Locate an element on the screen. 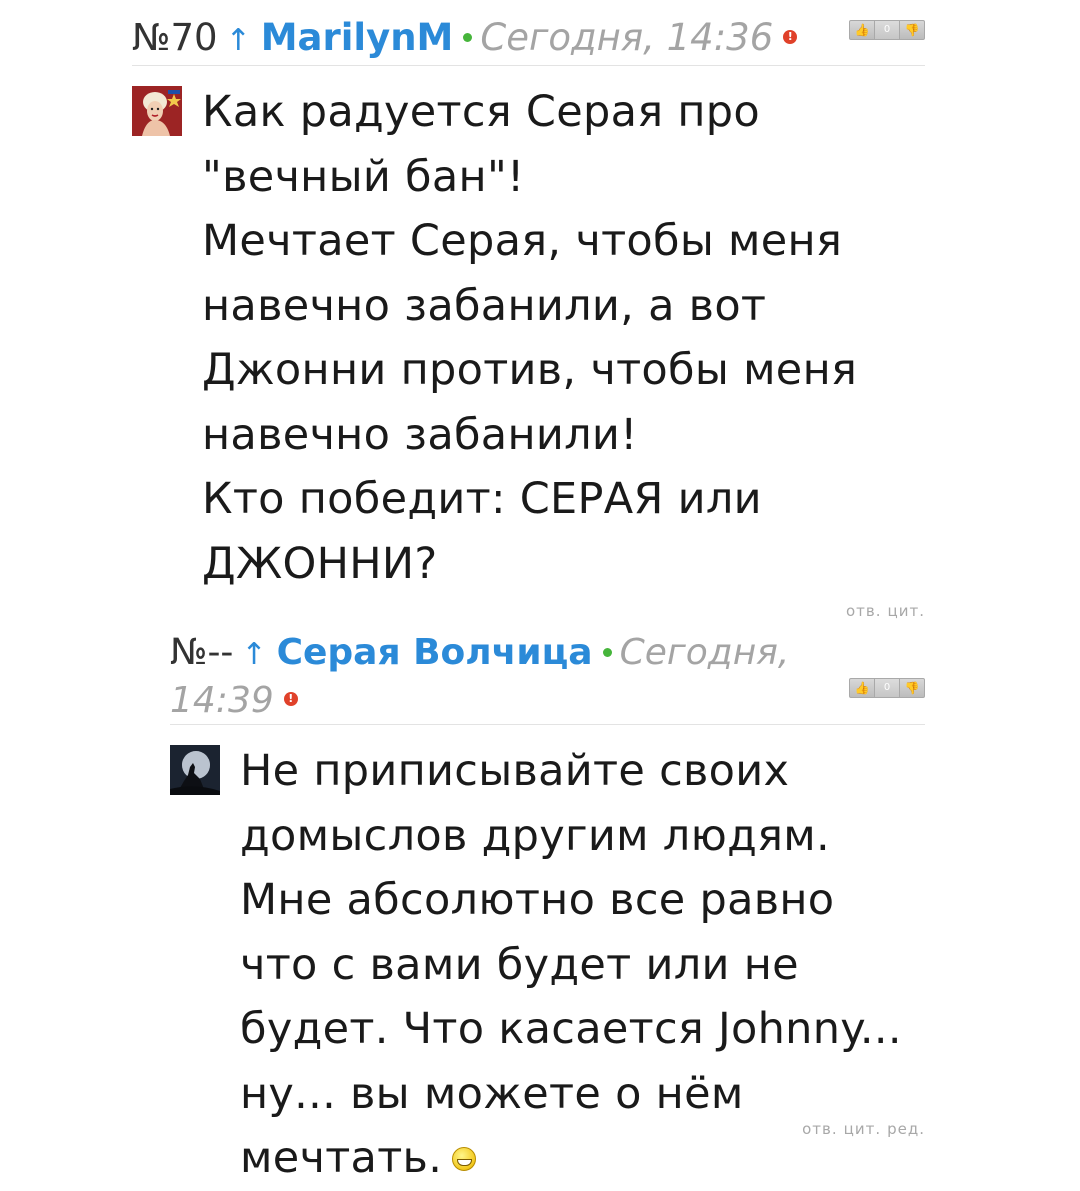  comment-actions: отв. цит. is located at coordinates (528, 611).